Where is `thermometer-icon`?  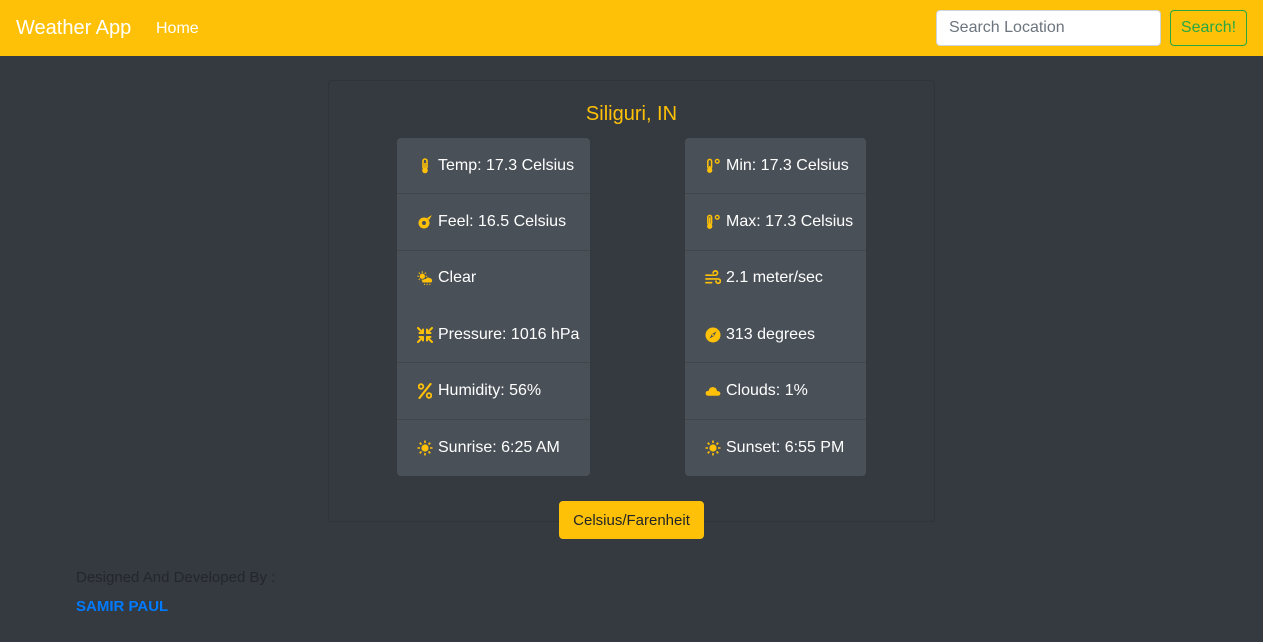 thermometer-icon is located at coordinates (425, 165).